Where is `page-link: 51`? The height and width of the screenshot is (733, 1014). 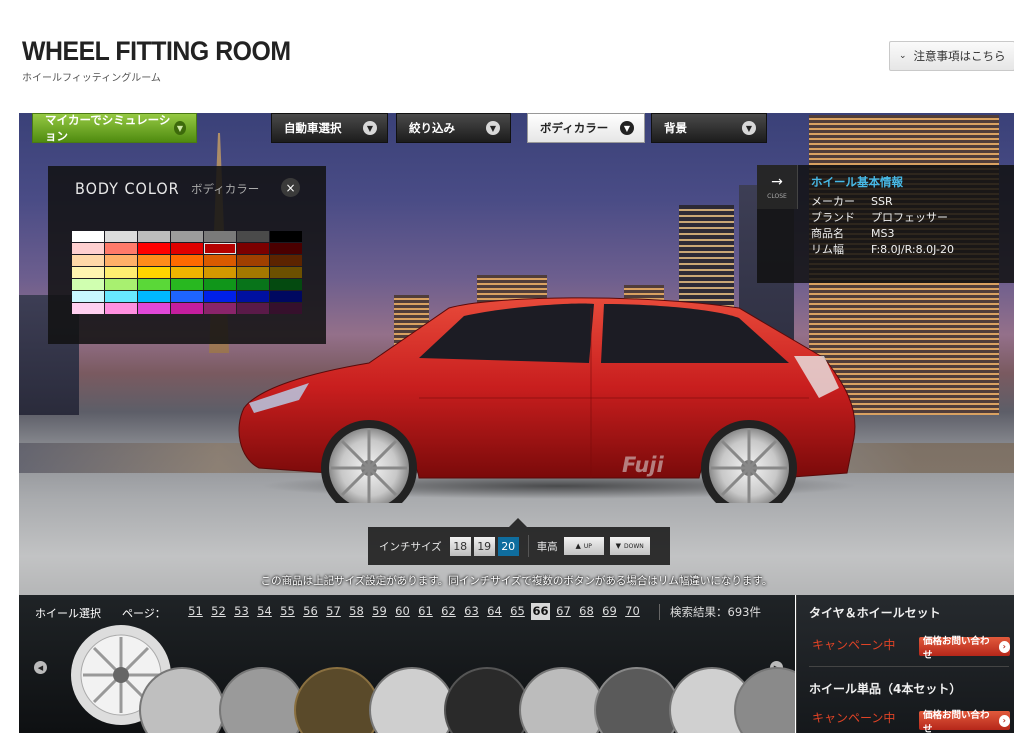 page-link: 51 is located at coordinates (195, 611).